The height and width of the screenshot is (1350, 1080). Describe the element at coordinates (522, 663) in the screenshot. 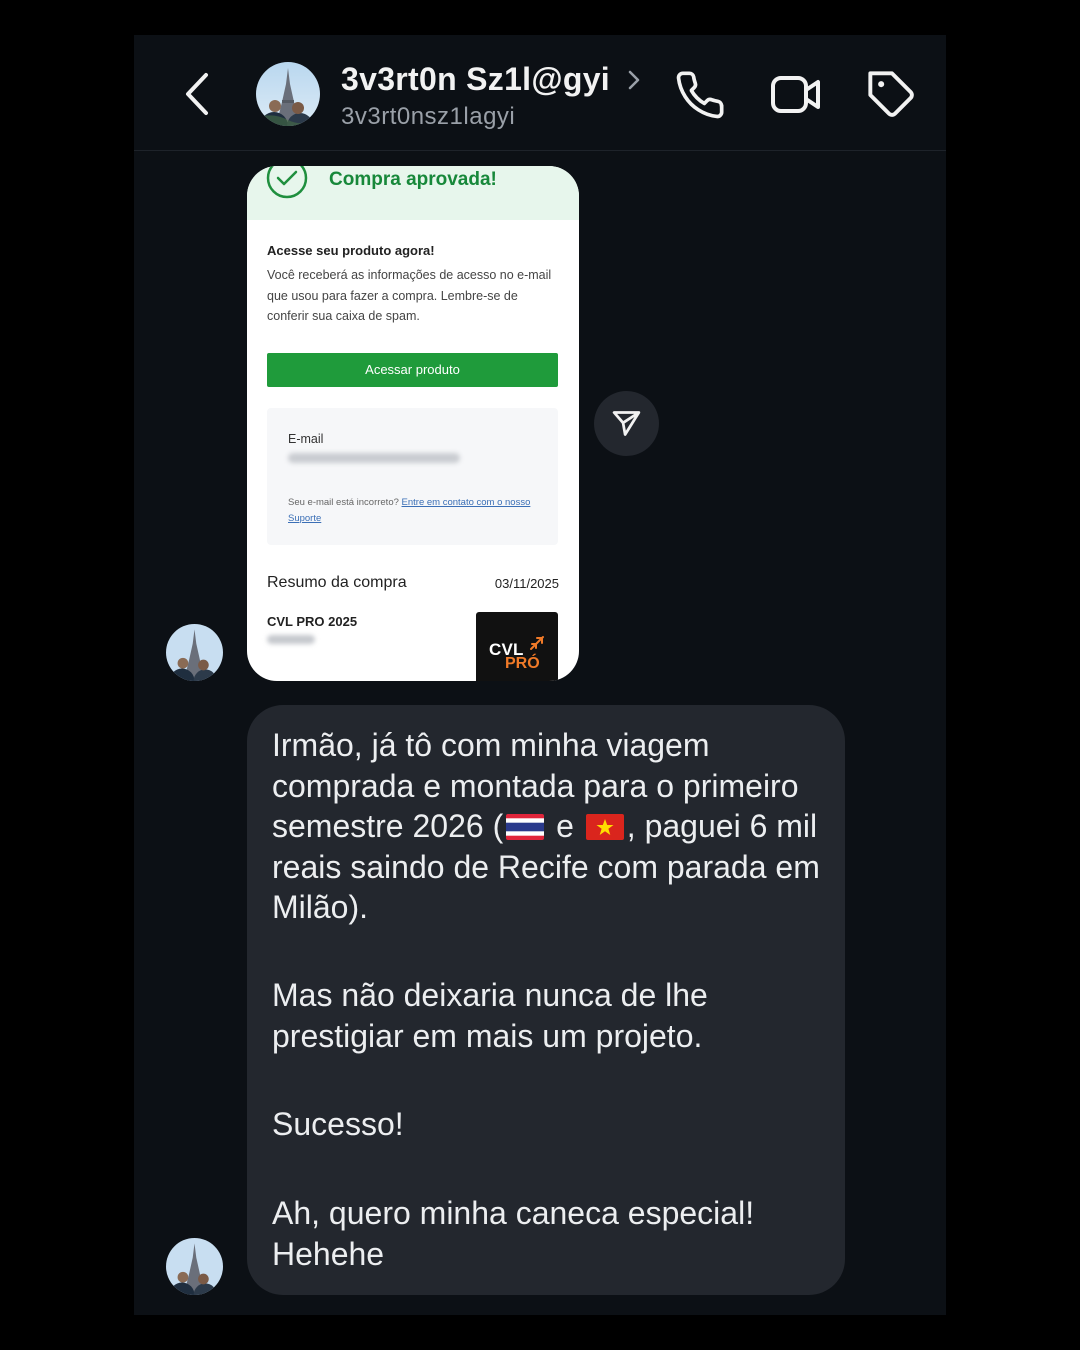

I see `logo-text-pro: PRÓ` at that location.